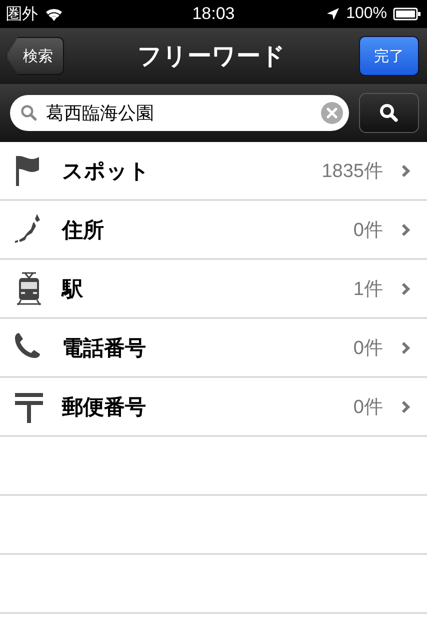 This screenshot has height=640, width=427. Describe the element at coordinates (366, 14) in the screenshot. I see `battery-percent: 100%` at that location.